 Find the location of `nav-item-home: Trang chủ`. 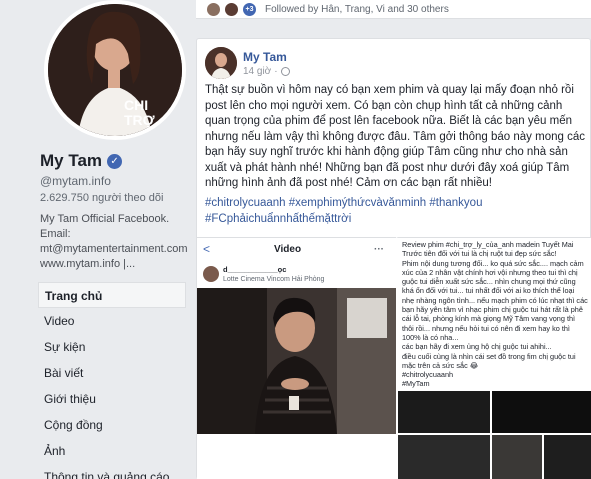

nav-item-home: Trang chủ is located at coordinates (112, 295).